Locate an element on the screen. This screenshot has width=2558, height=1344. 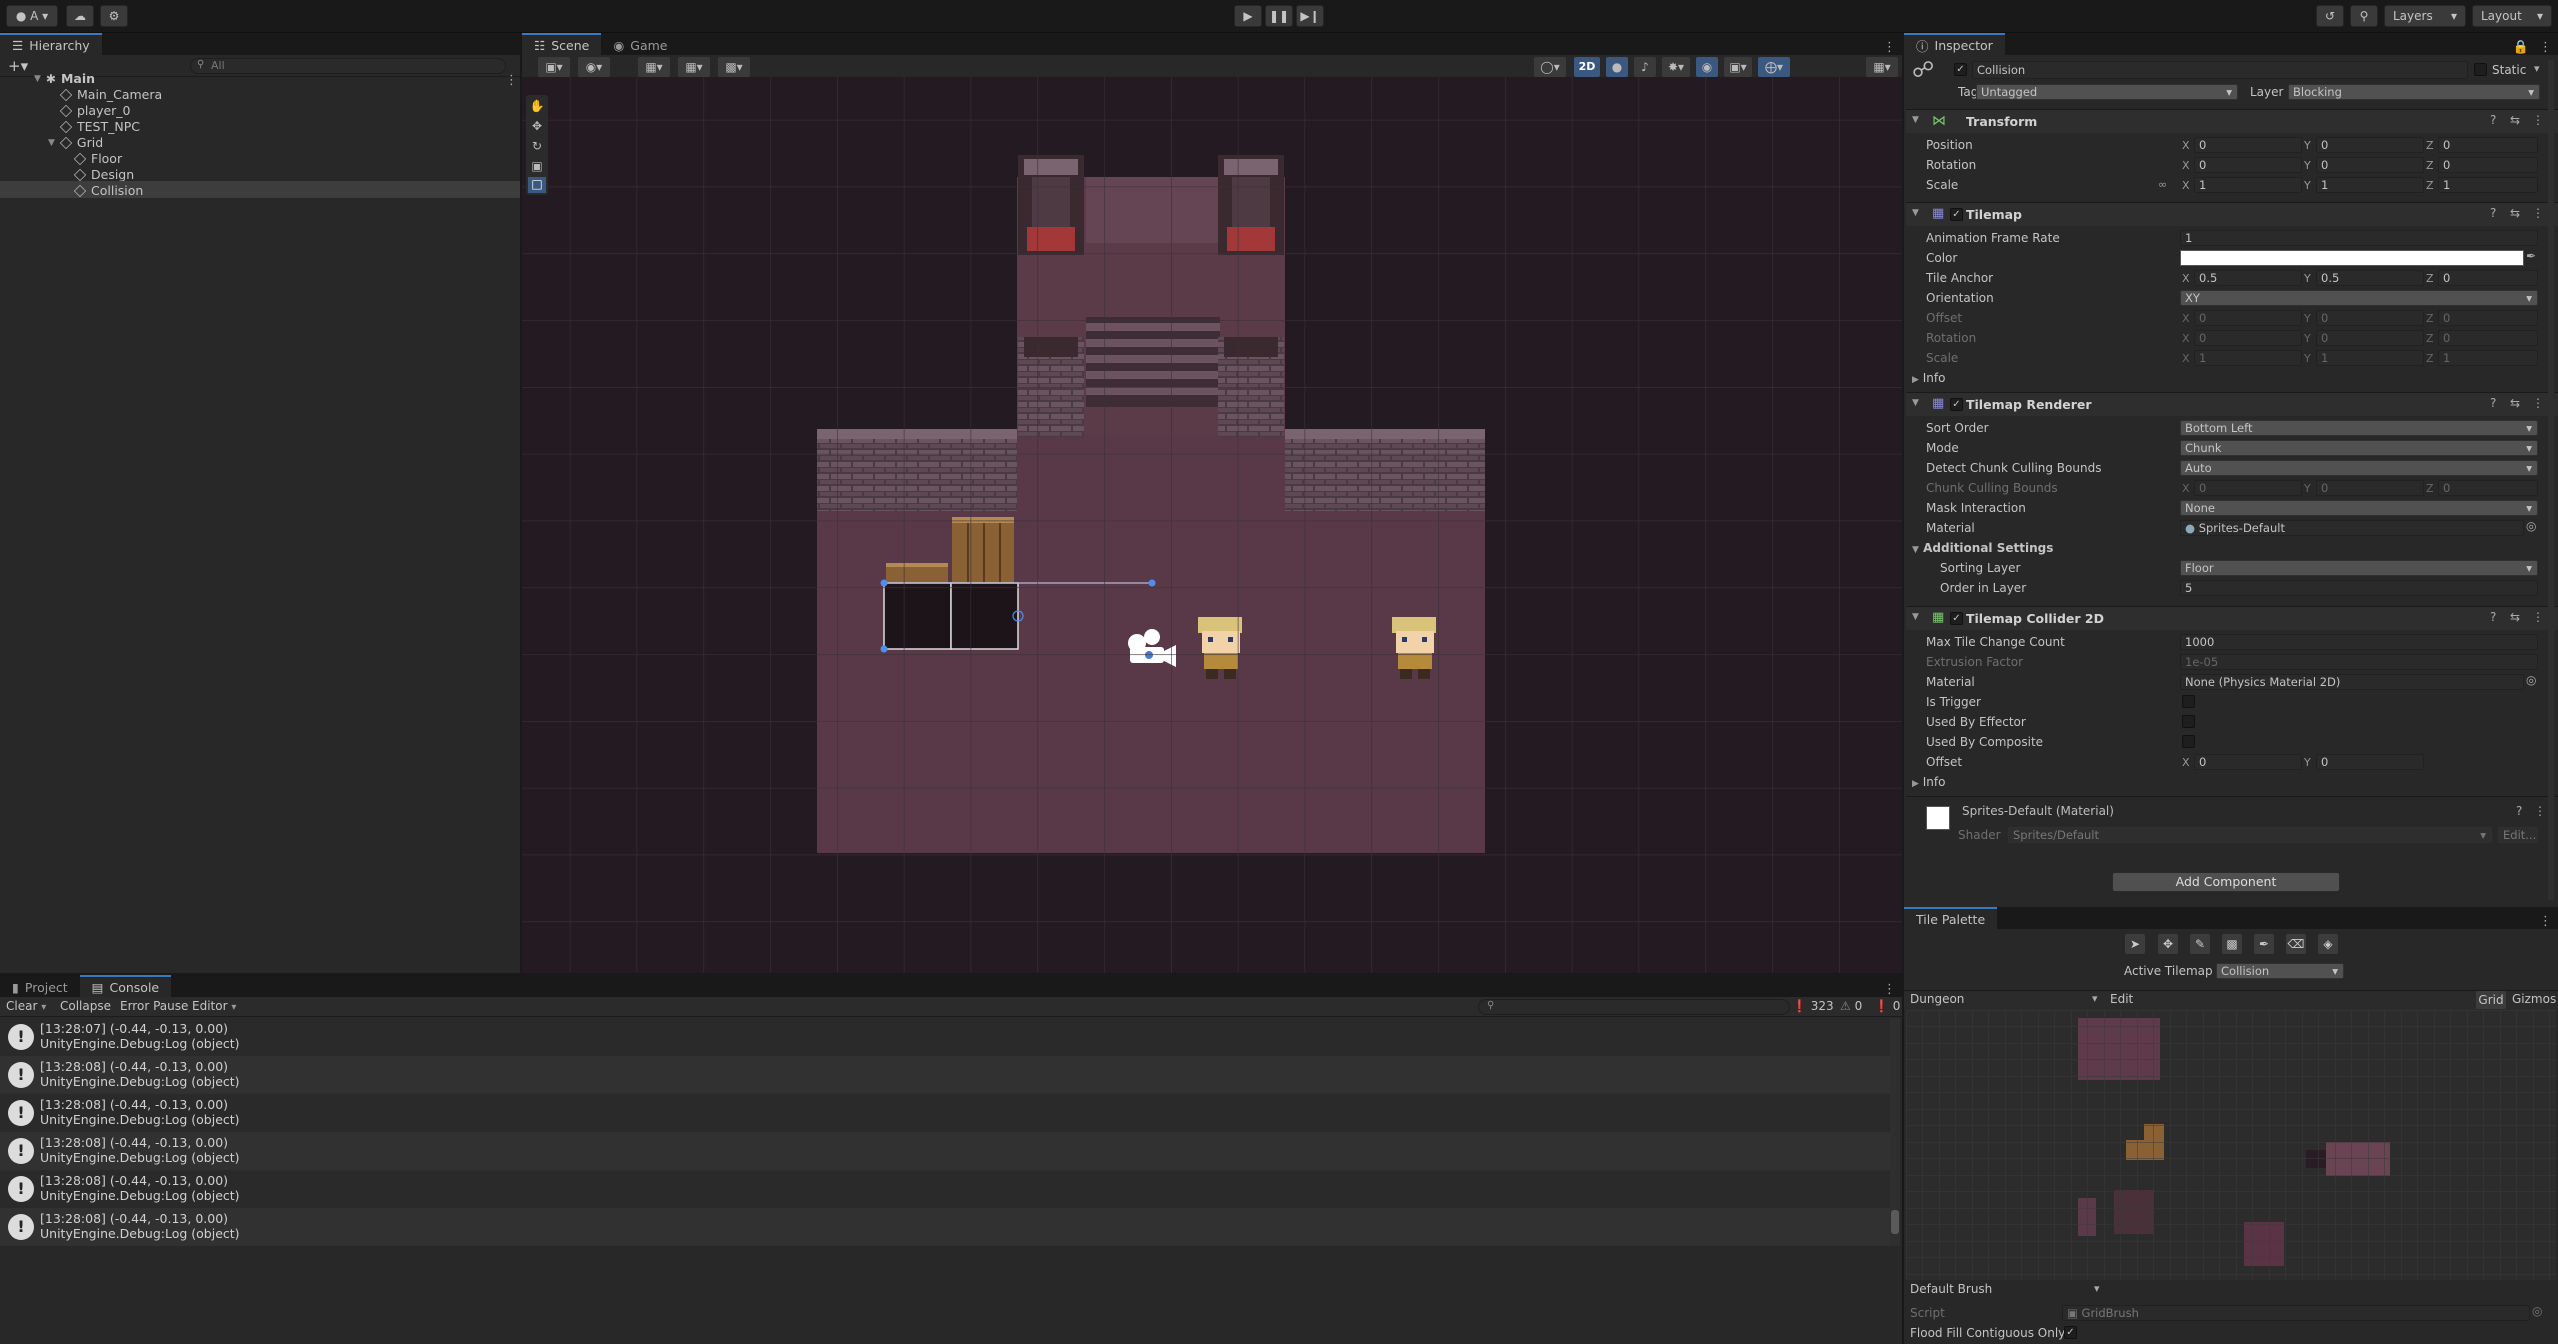
max-tile-change-field: 1000 is located at coordinates (2359, 642).